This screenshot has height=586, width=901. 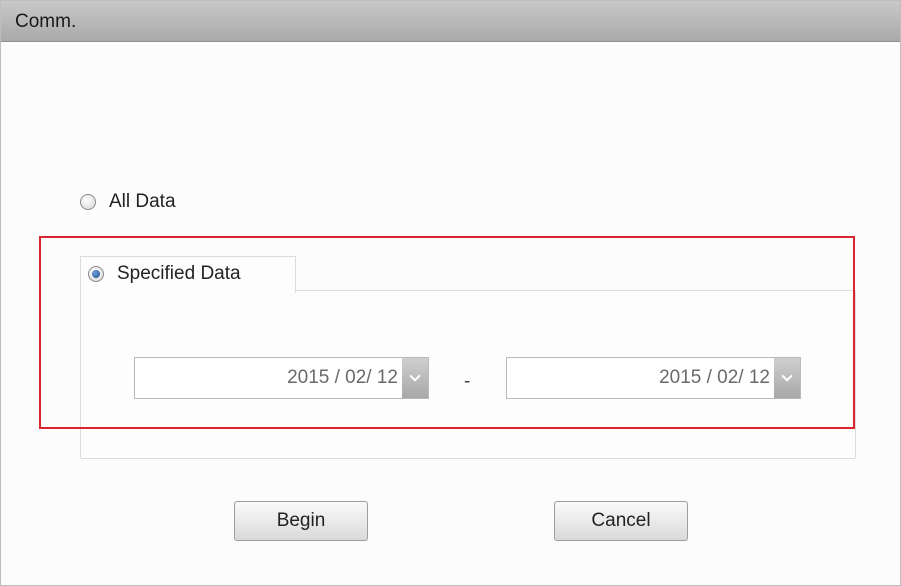 I want to click on start-date-picker: 2015 / 02/ 12, so click(x=281, y=378).